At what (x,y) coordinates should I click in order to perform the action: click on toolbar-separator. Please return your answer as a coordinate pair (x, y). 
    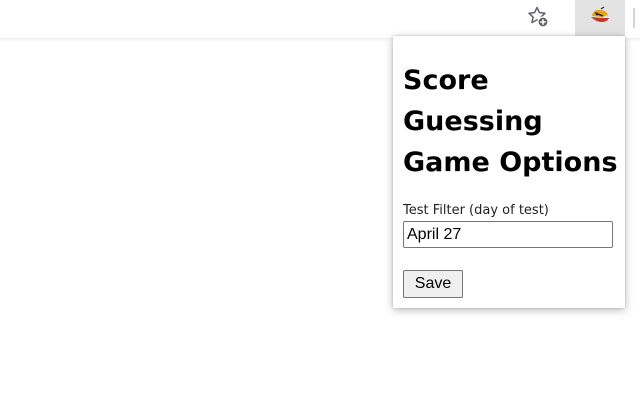
    Looking at the image, I should click on (634, 18).